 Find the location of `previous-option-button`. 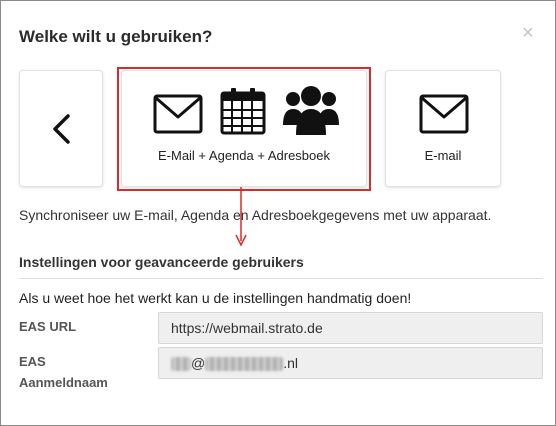

previous-option-button is located at coordinates (61, 128).